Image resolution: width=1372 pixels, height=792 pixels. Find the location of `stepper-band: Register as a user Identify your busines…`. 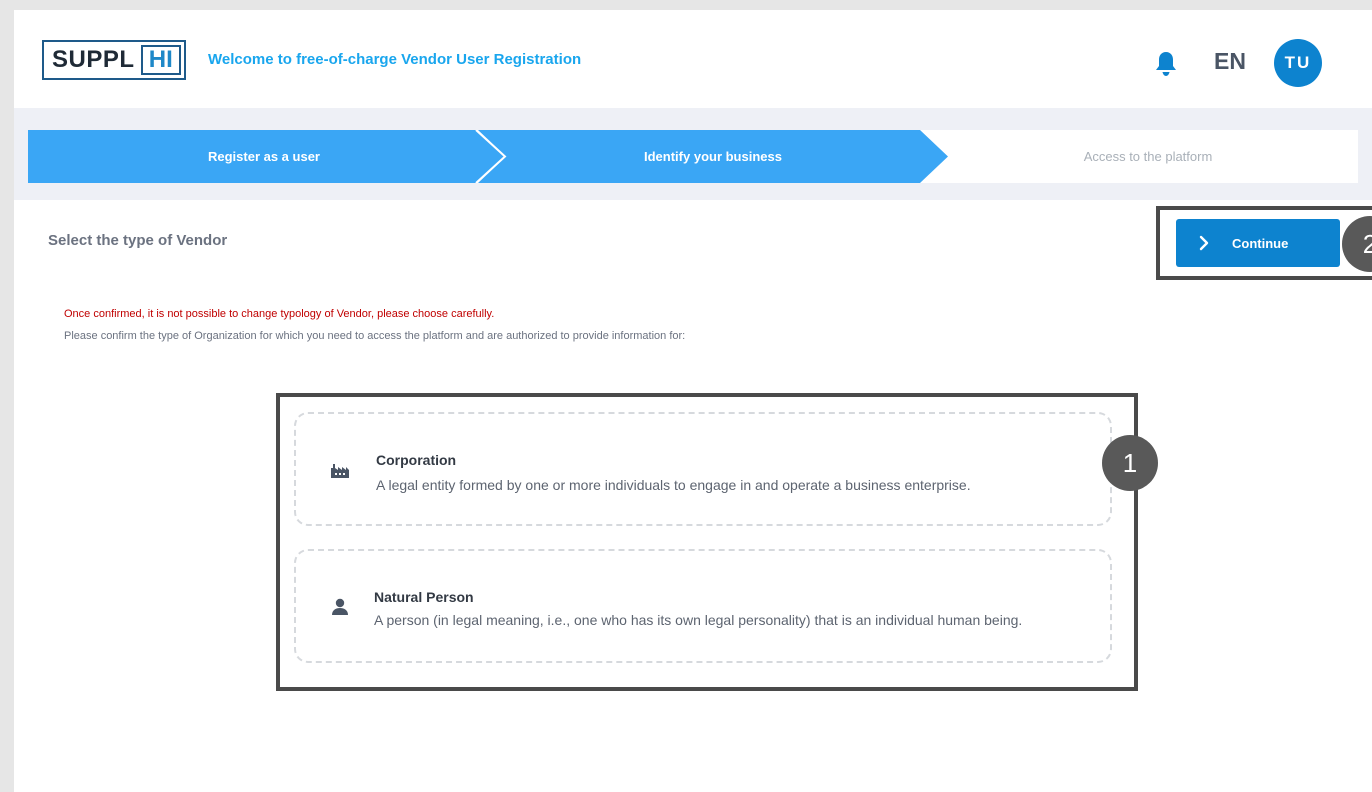

stepper-band: Register as a user Identify your busines… is located at coordinates (693, 154).